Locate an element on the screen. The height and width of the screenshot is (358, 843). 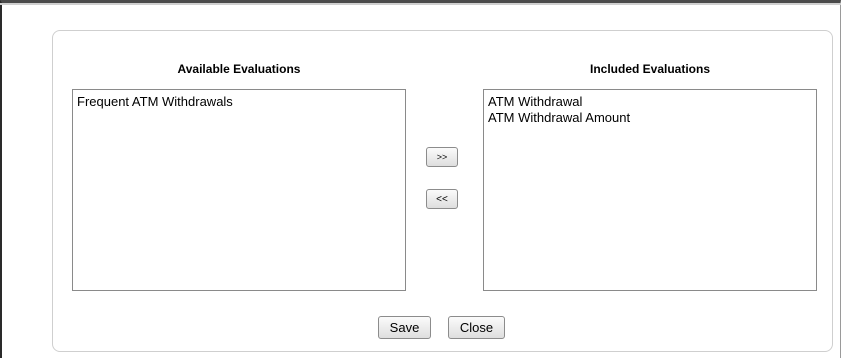
save-button: Save is located at coordinates (404, 327).